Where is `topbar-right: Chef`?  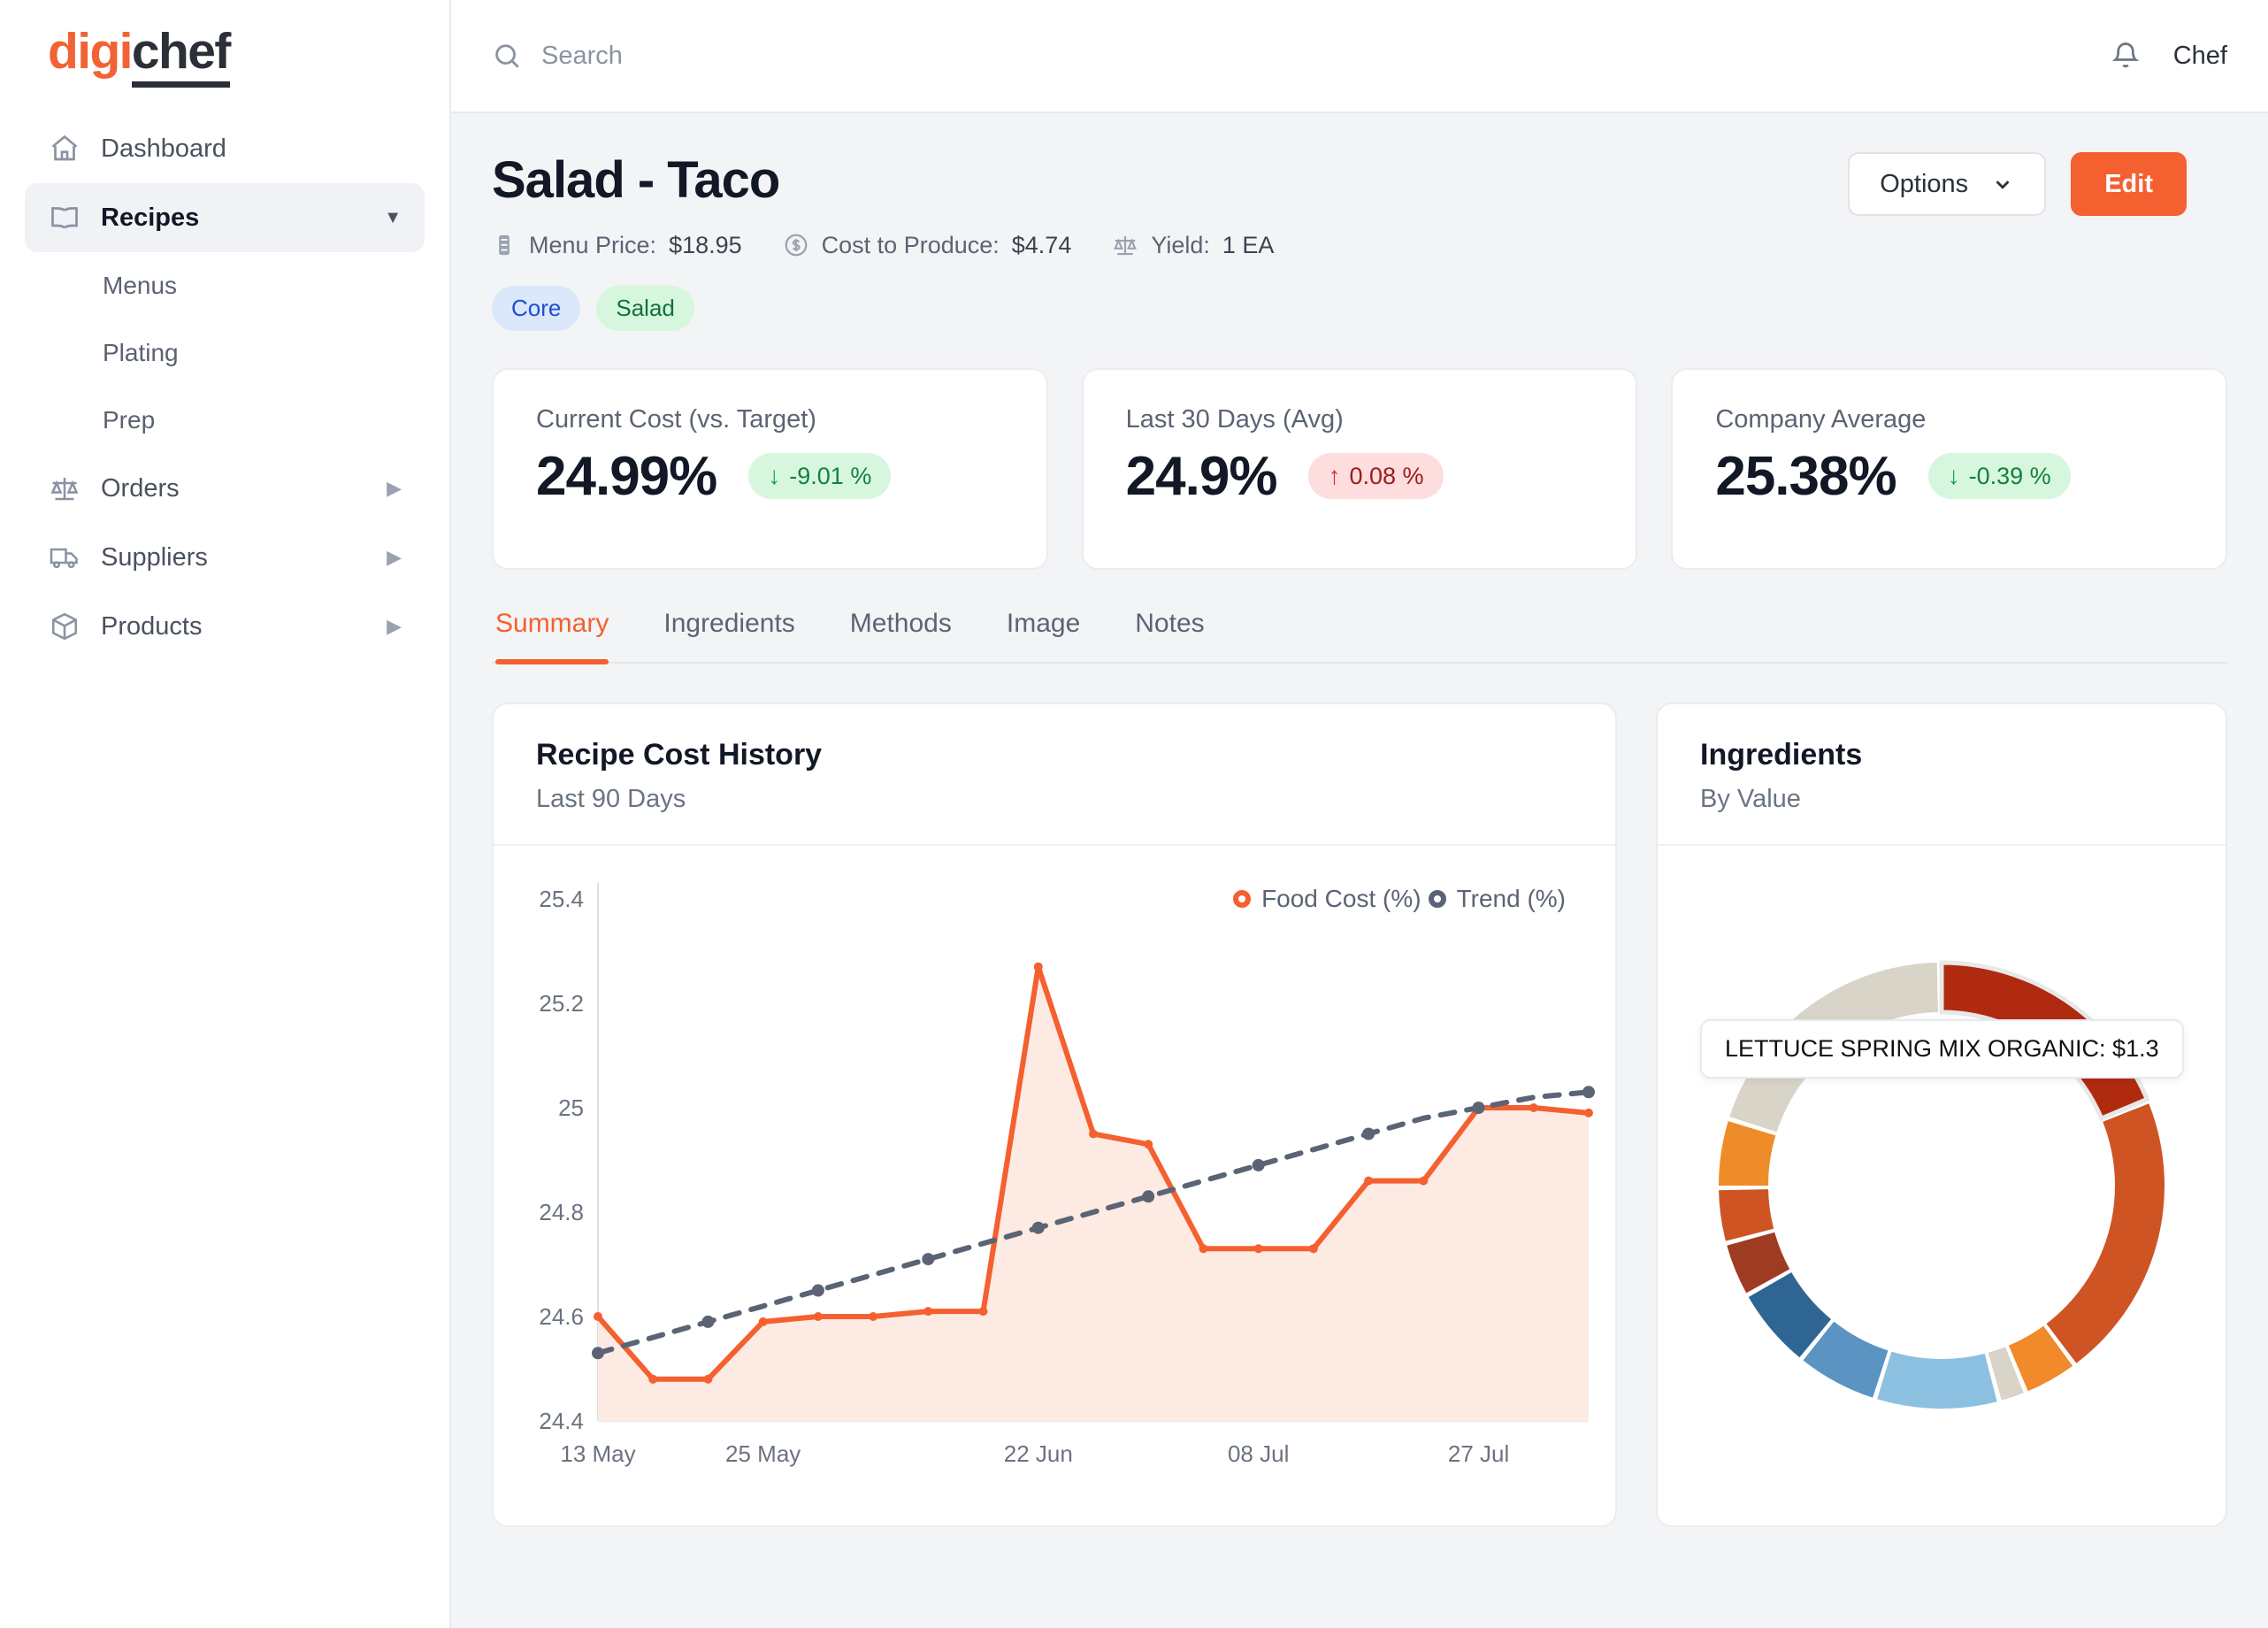
topbar-right: Chef is located at coordinates (2169, 56).